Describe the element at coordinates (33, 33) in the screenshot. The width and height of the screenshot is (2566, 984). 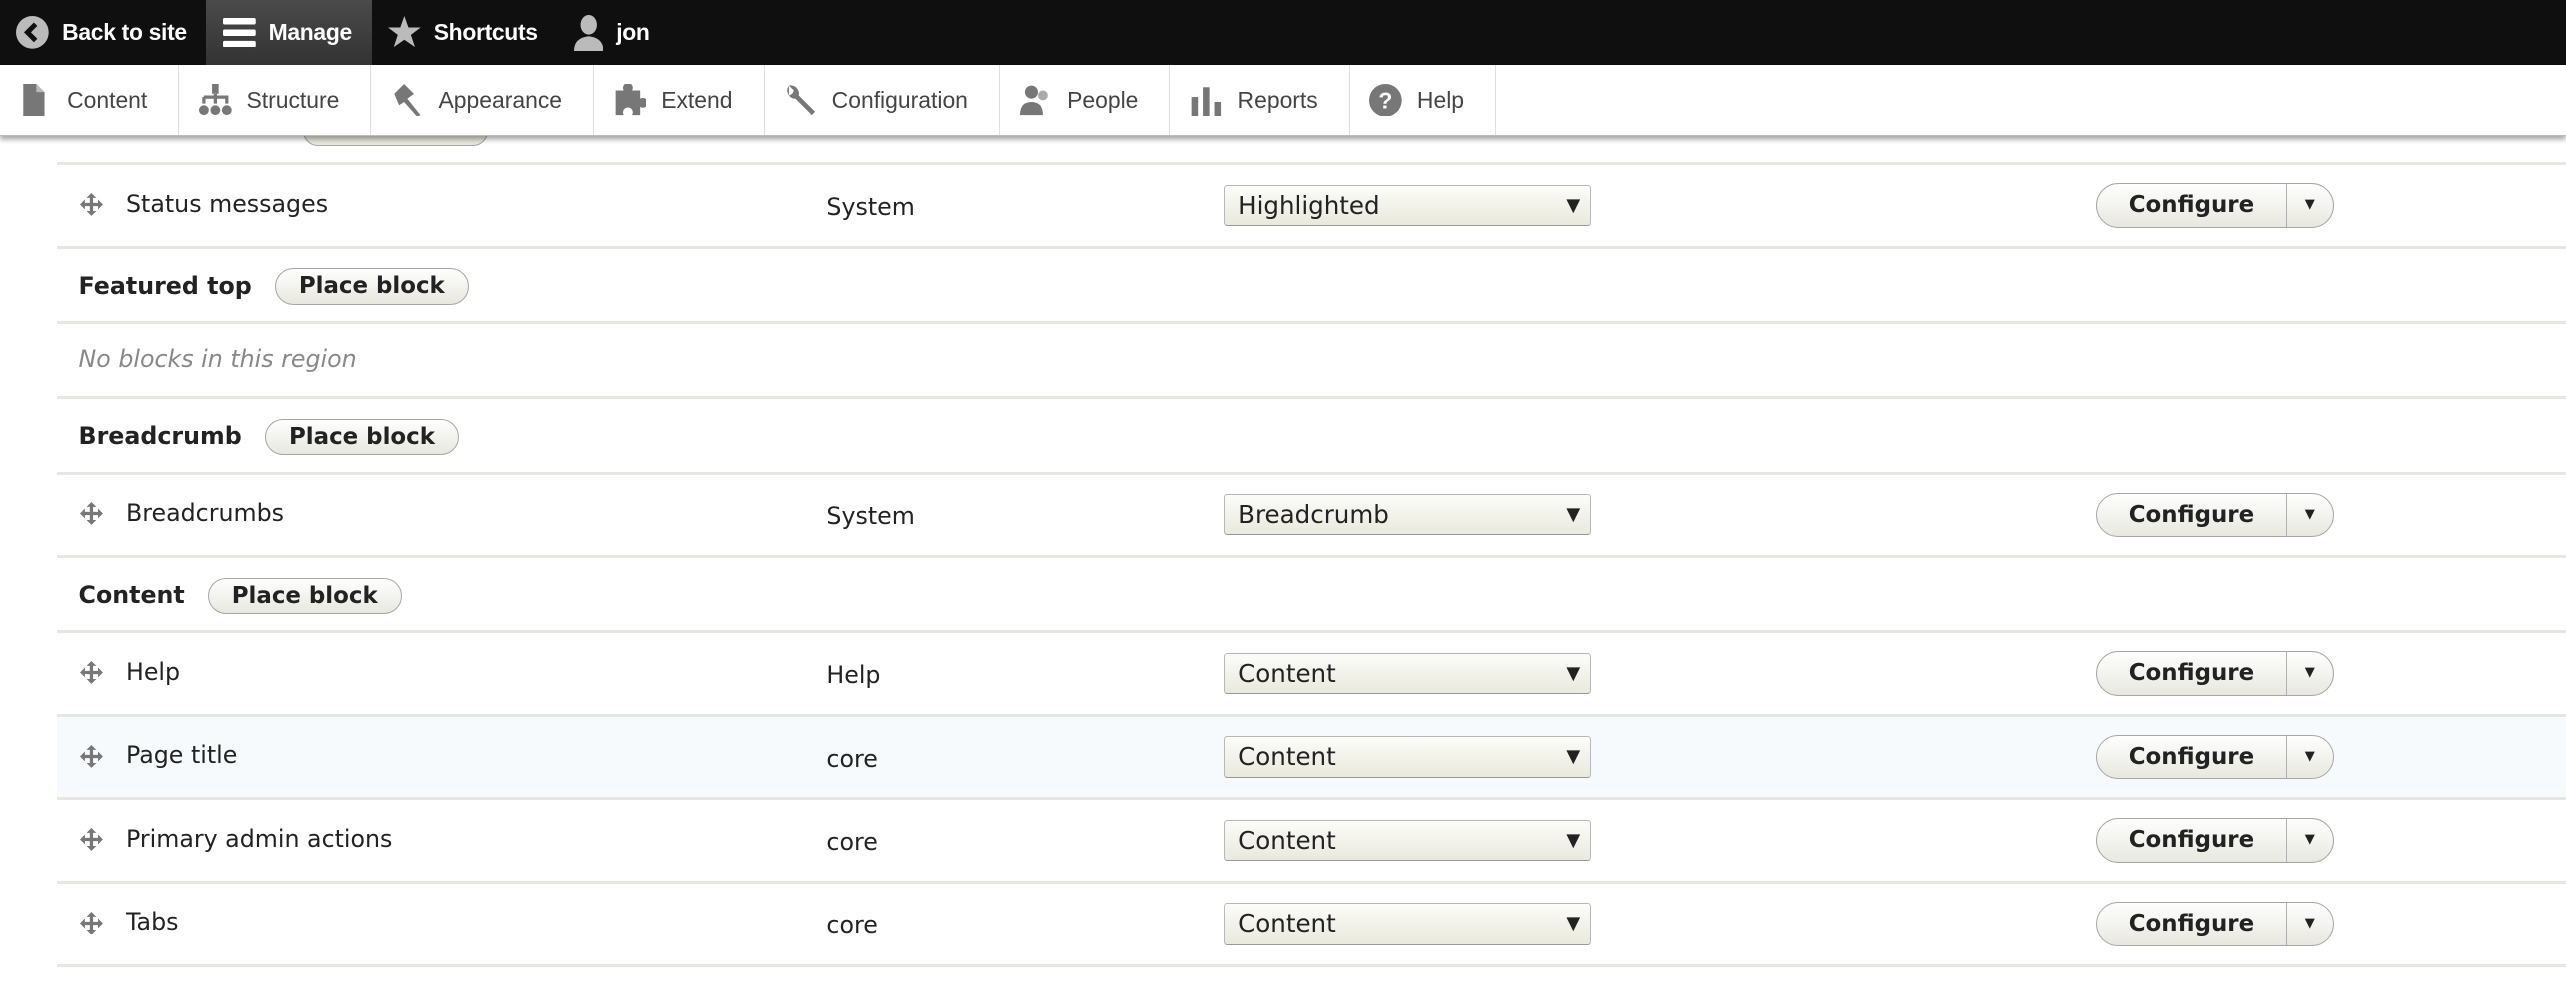
I see `chevron-left-circle-icon` at that location.